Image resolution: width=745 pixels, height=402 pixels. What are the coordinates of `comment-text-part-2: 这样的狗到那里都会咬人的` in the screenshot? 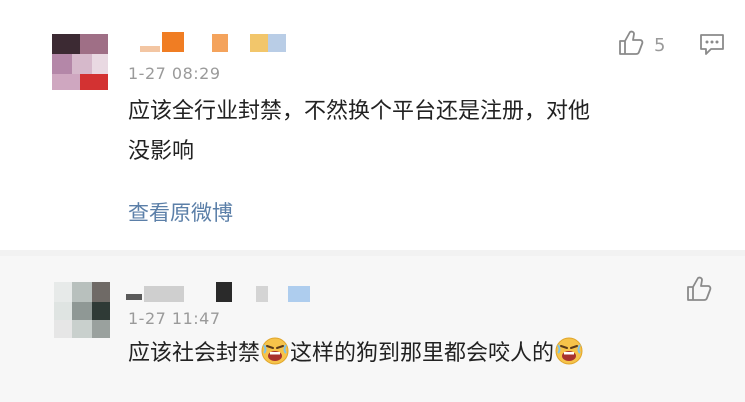 It's located at (422, 353).